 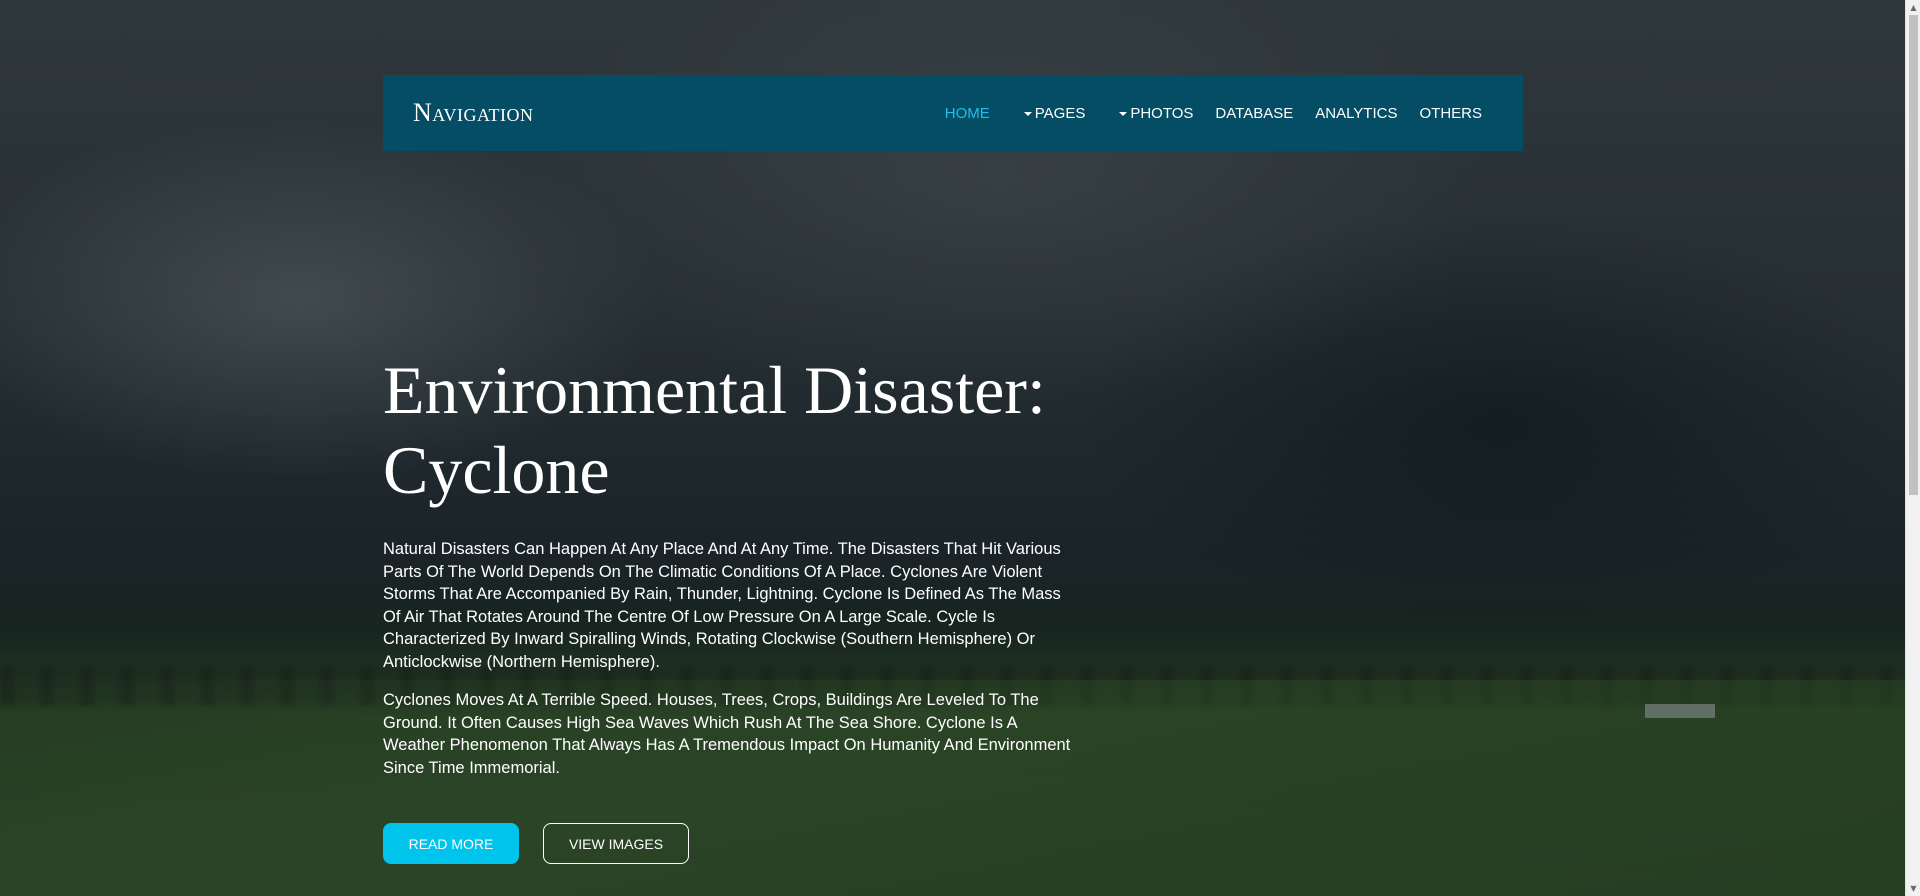 I want to click on hero-buttons: READ MORE VIEW IMAGES, so click(x=536, y=843).